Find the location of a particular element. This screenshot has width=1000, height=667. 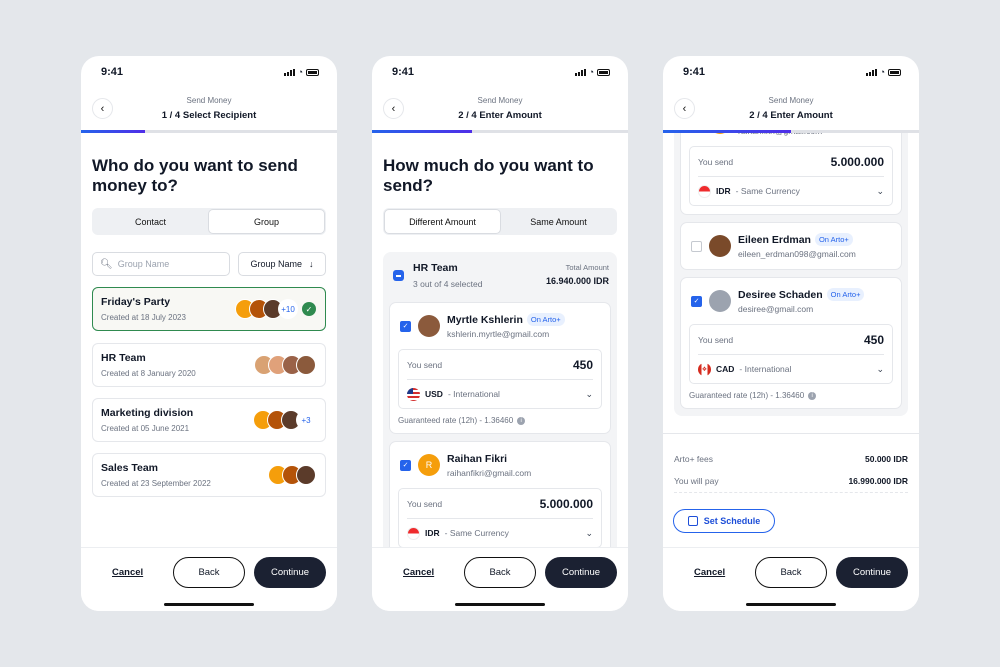

segmented-control: Different Amount Same Amount is located at coordinates (500, 221).